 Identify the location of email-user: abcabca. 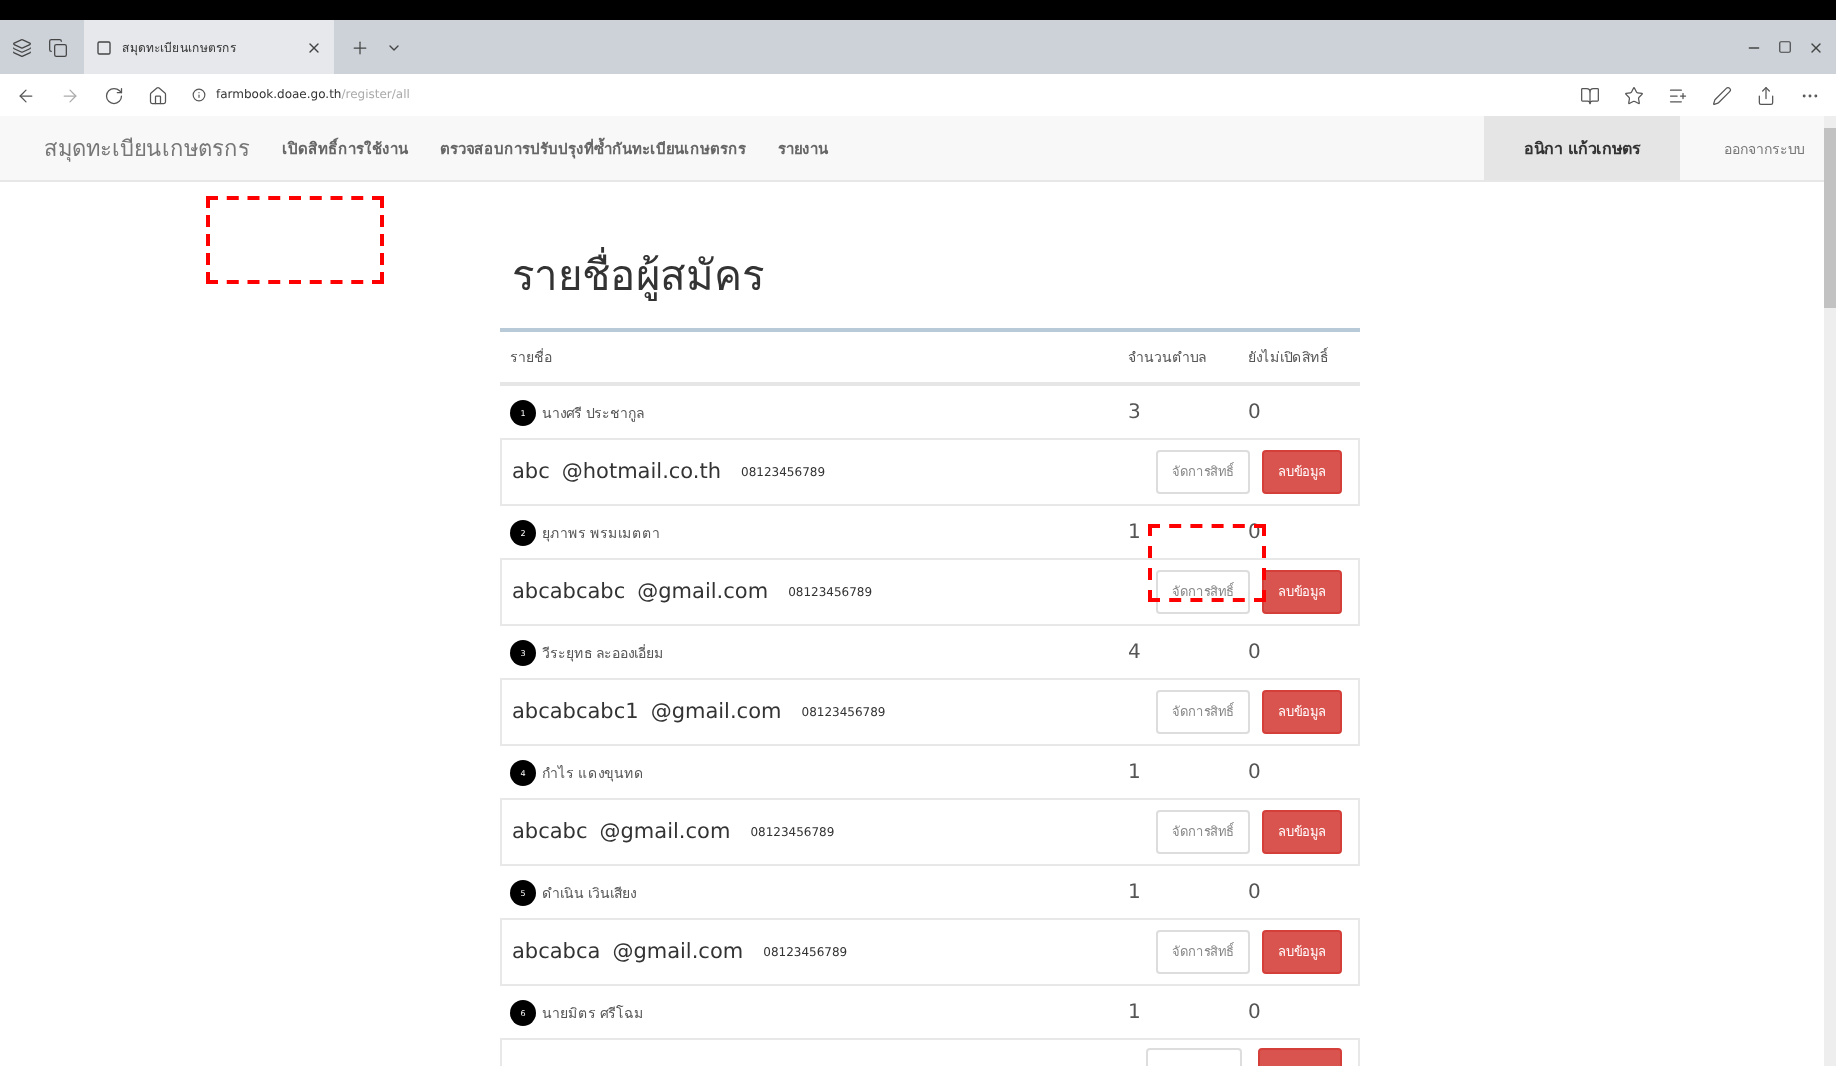
(556, 952).